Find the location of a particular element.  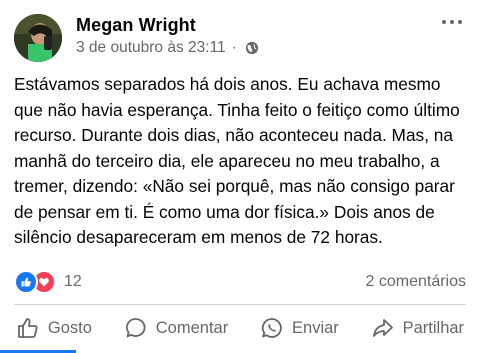

like-label: Gosto is located at coordinates (69, 327).